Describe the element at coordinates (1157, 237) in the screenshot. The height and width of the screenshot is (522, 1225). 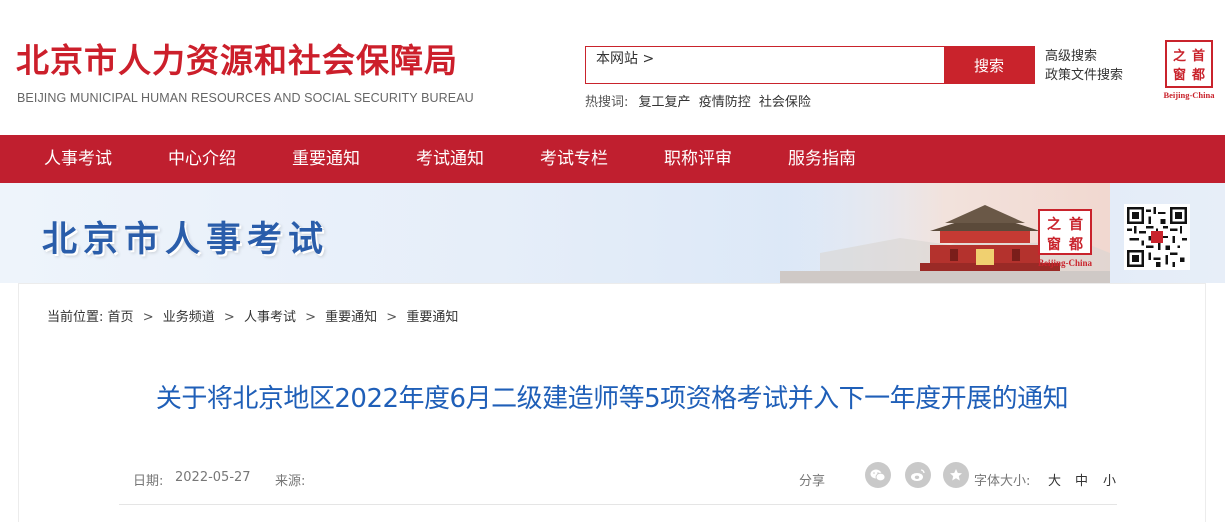
I see `qr-code-icon` at that location.